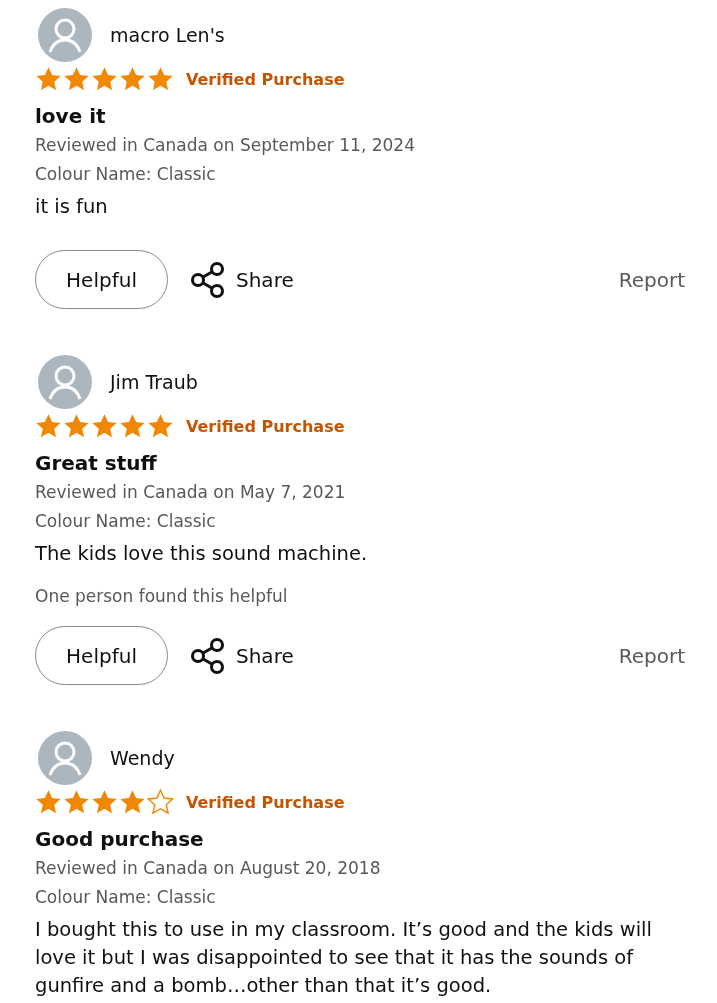 This screenshot has width=717, height=1003. Describe the element at coordinates (344, 958) in the screenshot. I see `review-text: I bought this to use in my classroom. It’s good and the kids will love it but I was disappointed to see that it has the sounds of gunfire and a bomb…other than that it’s good.` at that location.